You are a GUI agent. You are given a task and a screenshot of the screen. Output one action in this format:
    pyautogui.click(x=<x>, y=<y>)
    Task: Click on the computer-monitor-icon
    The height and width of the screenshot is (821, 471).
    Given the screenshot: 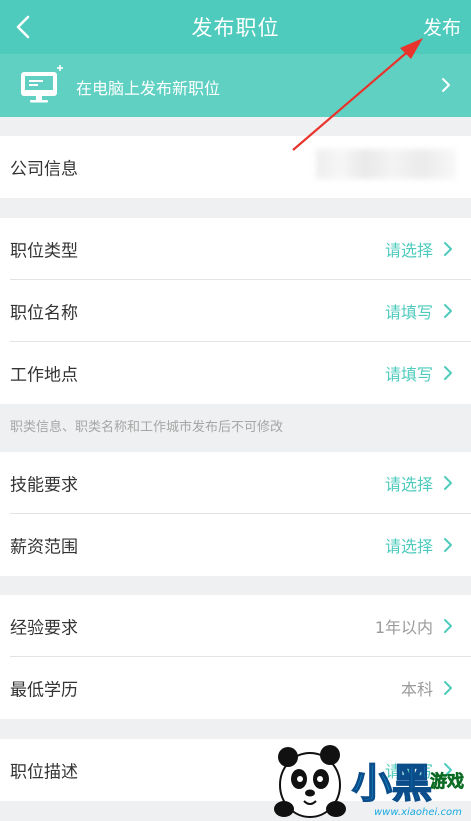 What is the action you would take?
    pyautogui.click(x=42, y=84)
    